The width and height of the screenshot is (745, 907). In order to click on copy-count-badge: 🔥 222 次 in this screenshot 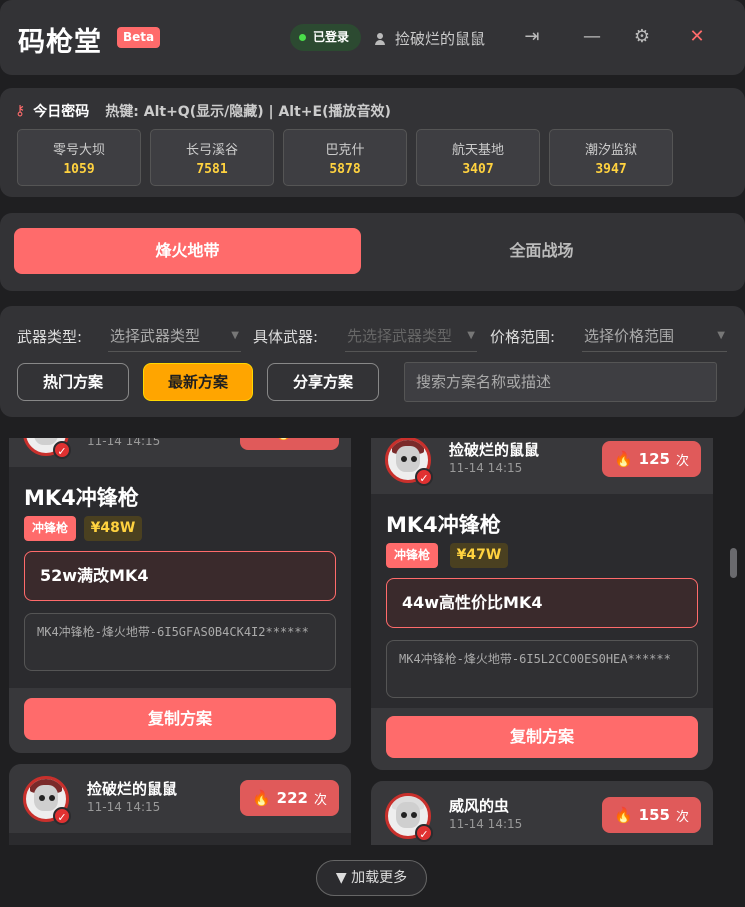, I will do `click(289, 798)`.